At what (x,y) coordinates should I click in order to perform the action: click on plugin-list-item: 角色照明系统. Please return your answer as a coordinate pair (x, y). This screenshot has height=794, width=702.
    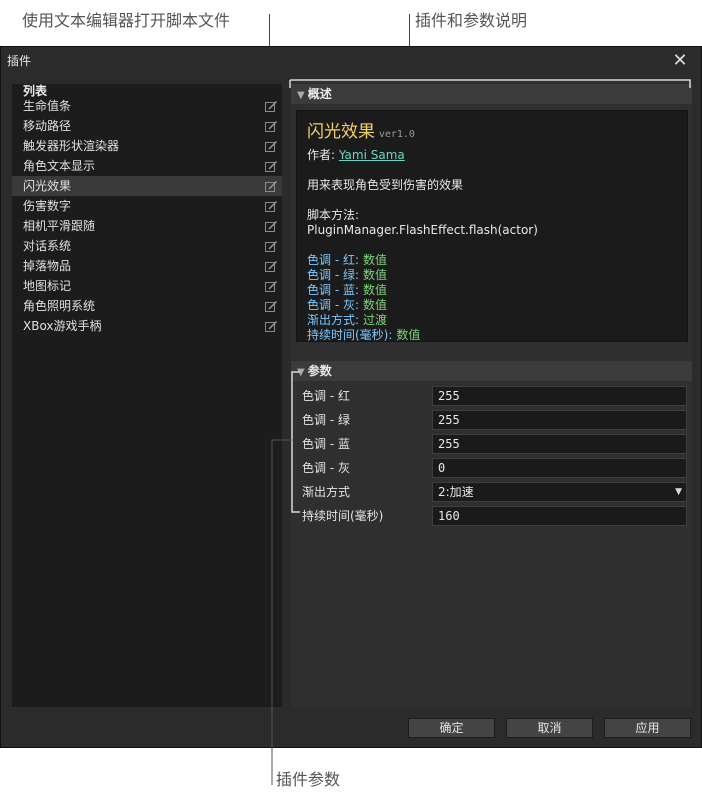
    Looking at the image, I should click on (147, 306).